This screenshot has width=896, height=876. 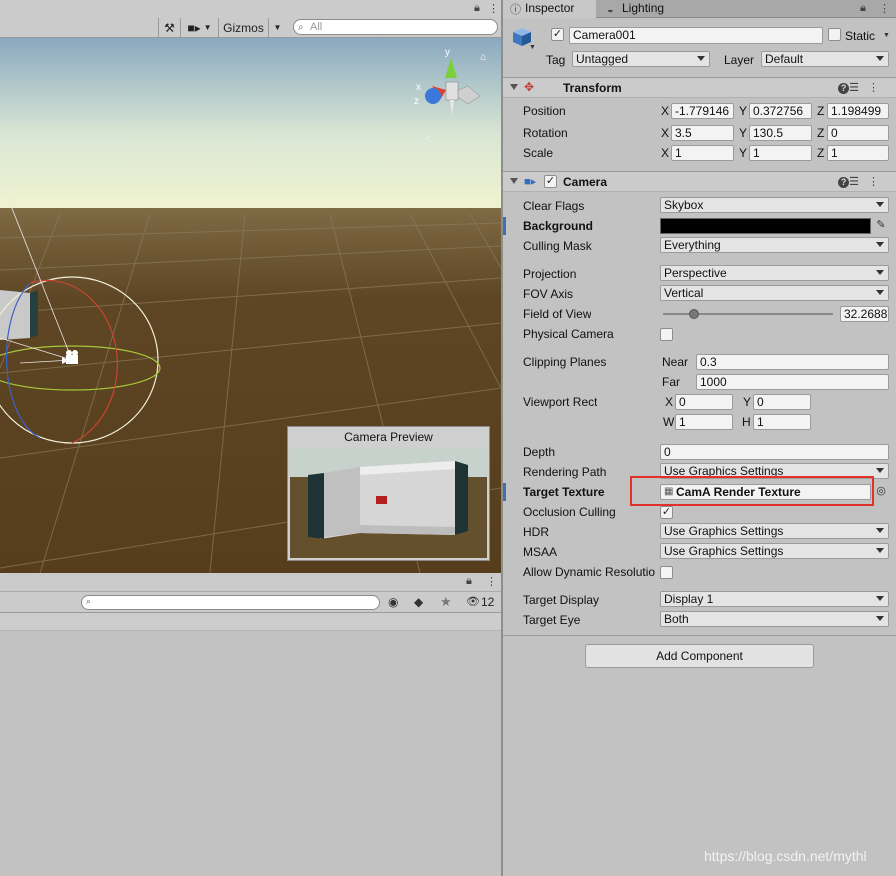 What do you see at coordinates (774, 551) in the screenshot?
I see `msaa-dropdown: Use Graphics Settings` at bounding box center [774, 551].